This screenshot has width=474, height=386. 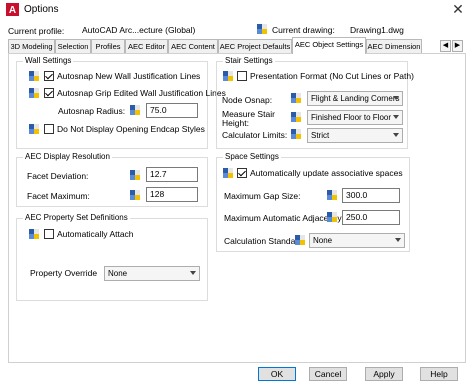 I want to click on facet-maximum-label: Facet Maximum:, so click(x=58, y=196).